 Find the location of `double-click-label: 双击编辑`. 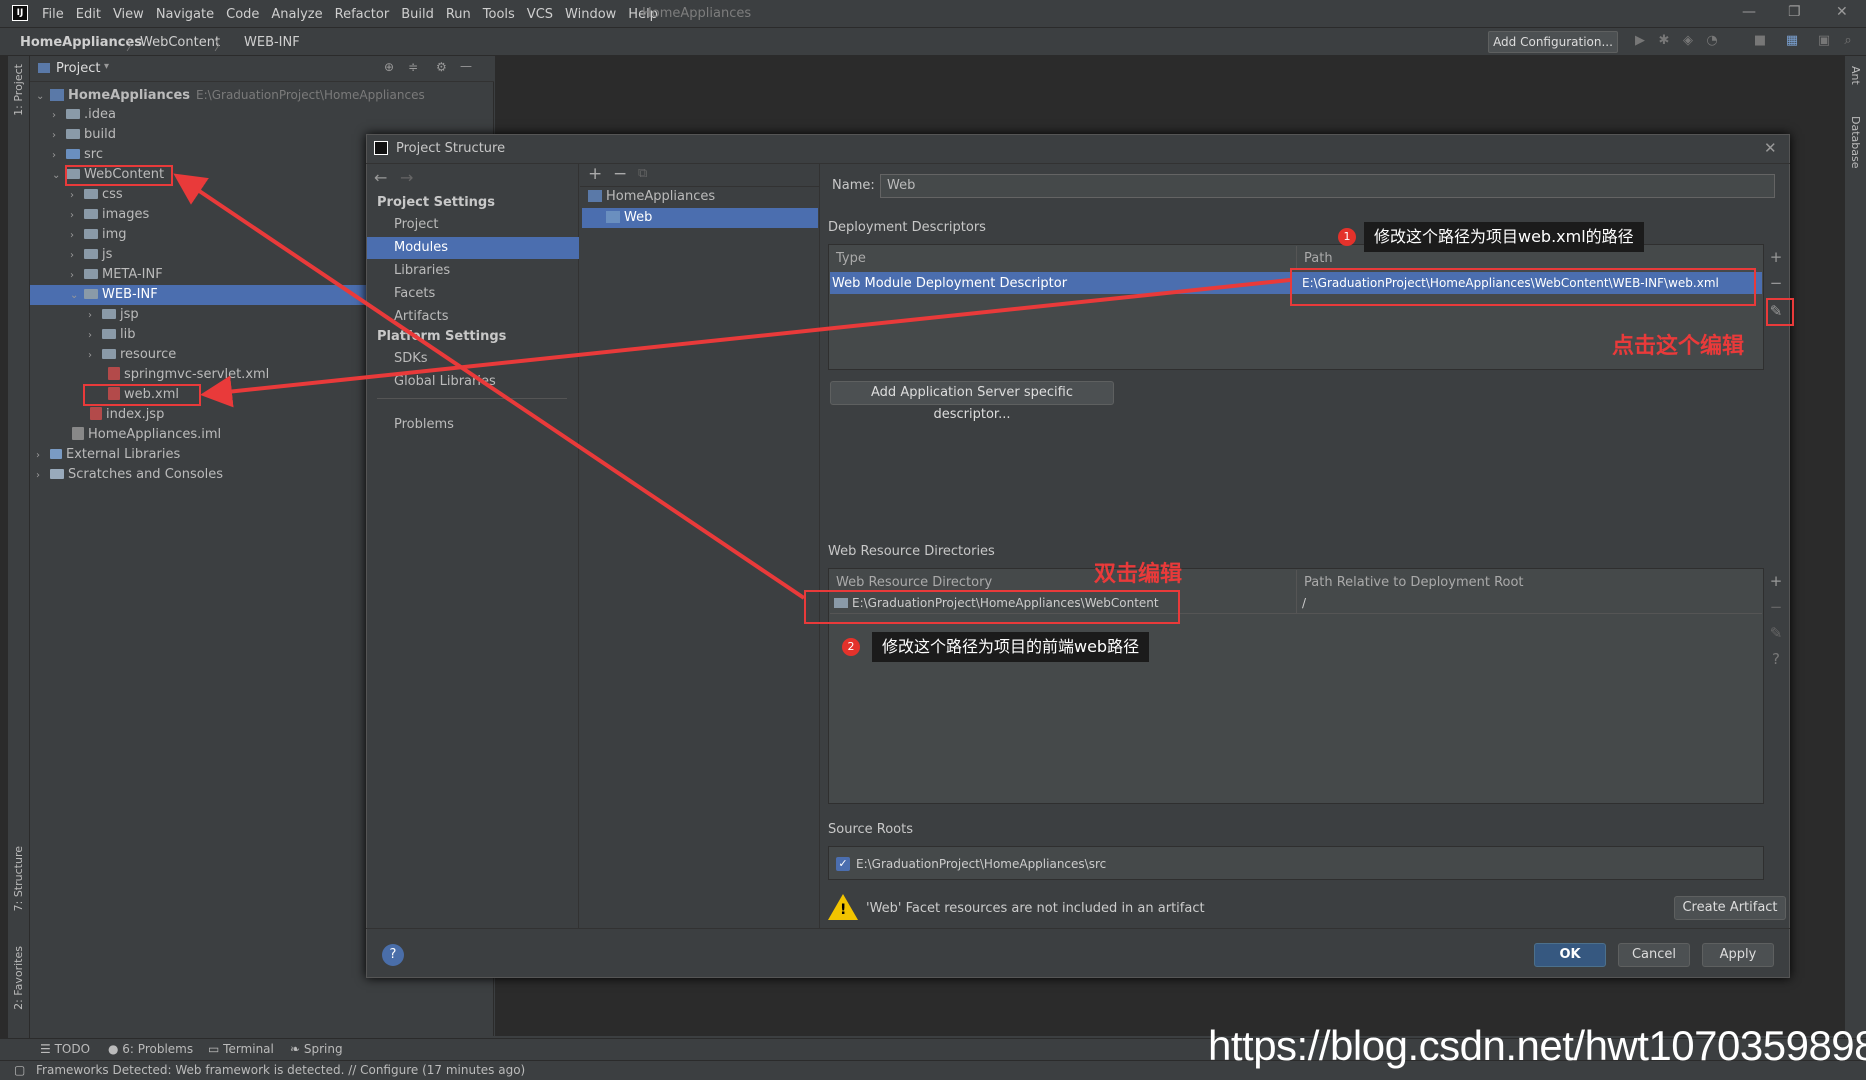

double-click-label: 双击编辑 is located at coordinates (1138, 574).